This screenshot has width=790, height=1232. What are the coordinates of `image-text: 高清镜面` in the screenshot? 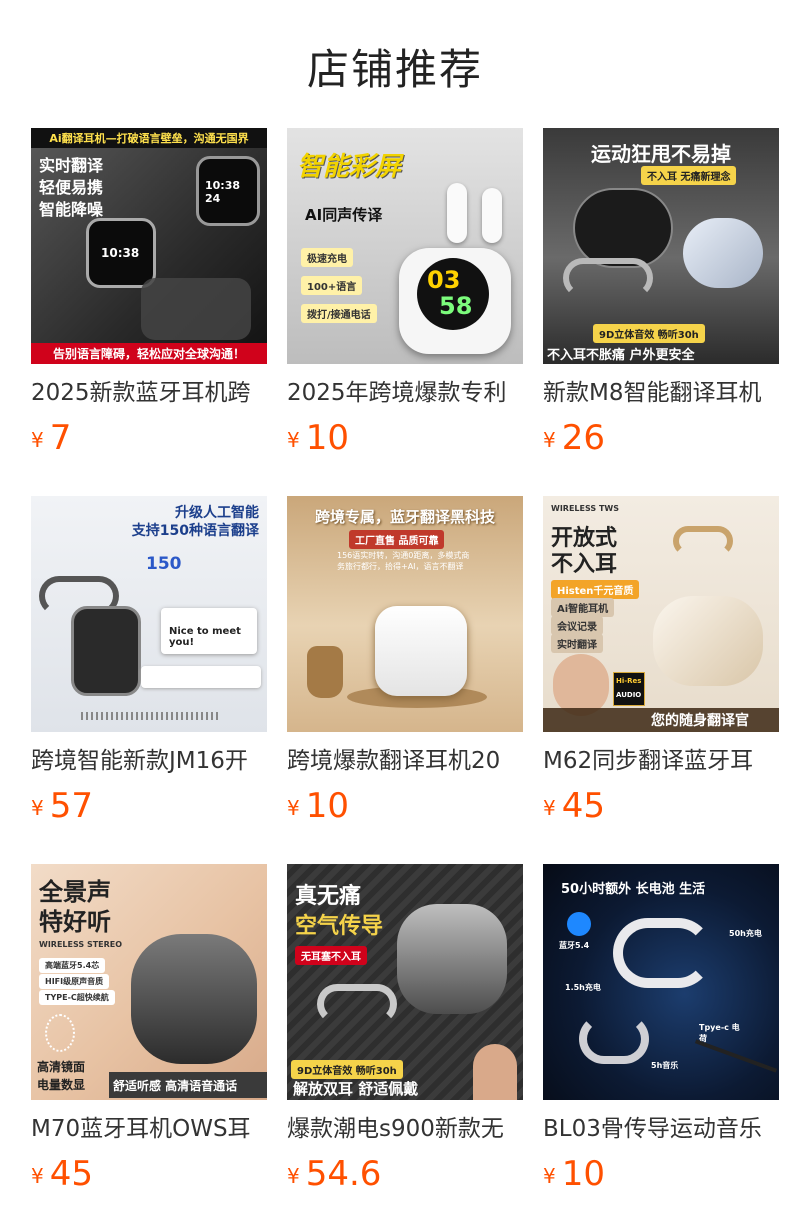 It's located at (61, 1067).